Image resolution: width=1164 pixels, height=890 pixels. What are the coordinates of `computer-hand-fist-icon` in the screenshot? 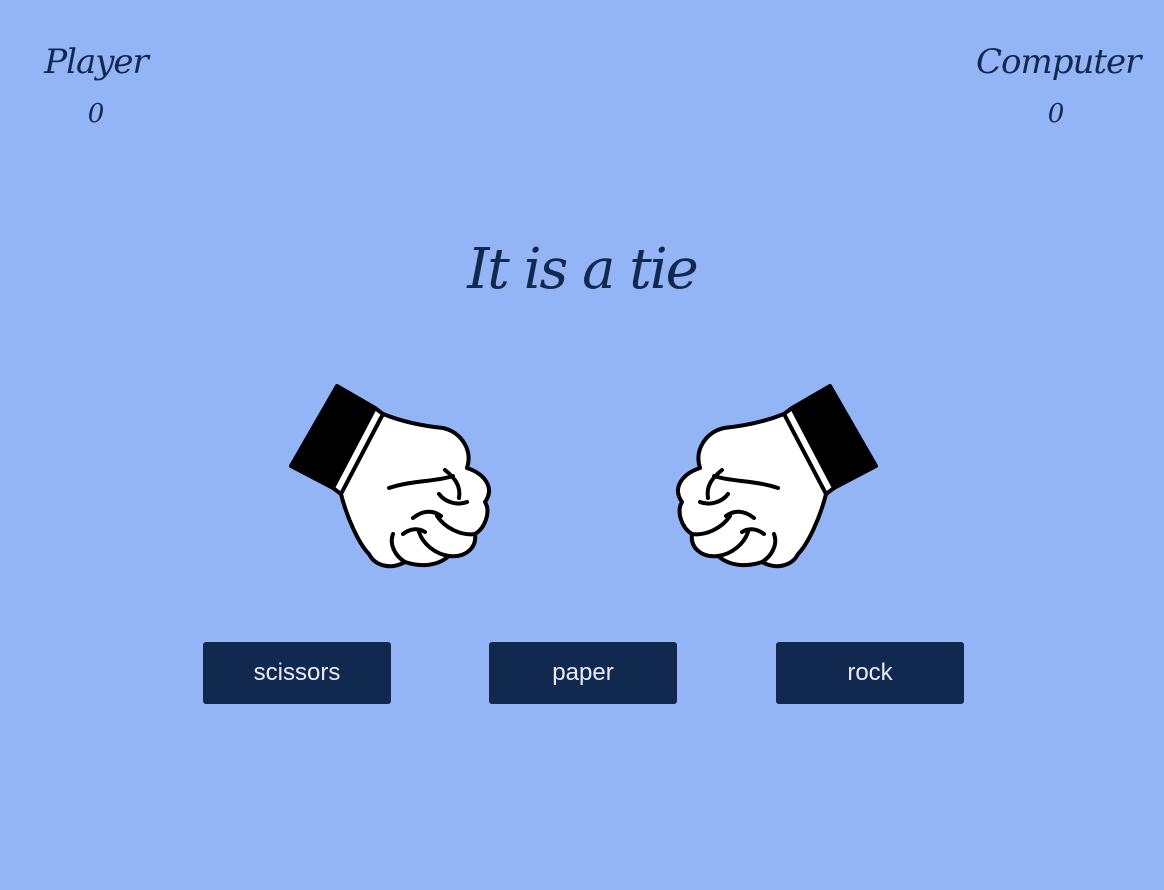 It's located at (772, 478).